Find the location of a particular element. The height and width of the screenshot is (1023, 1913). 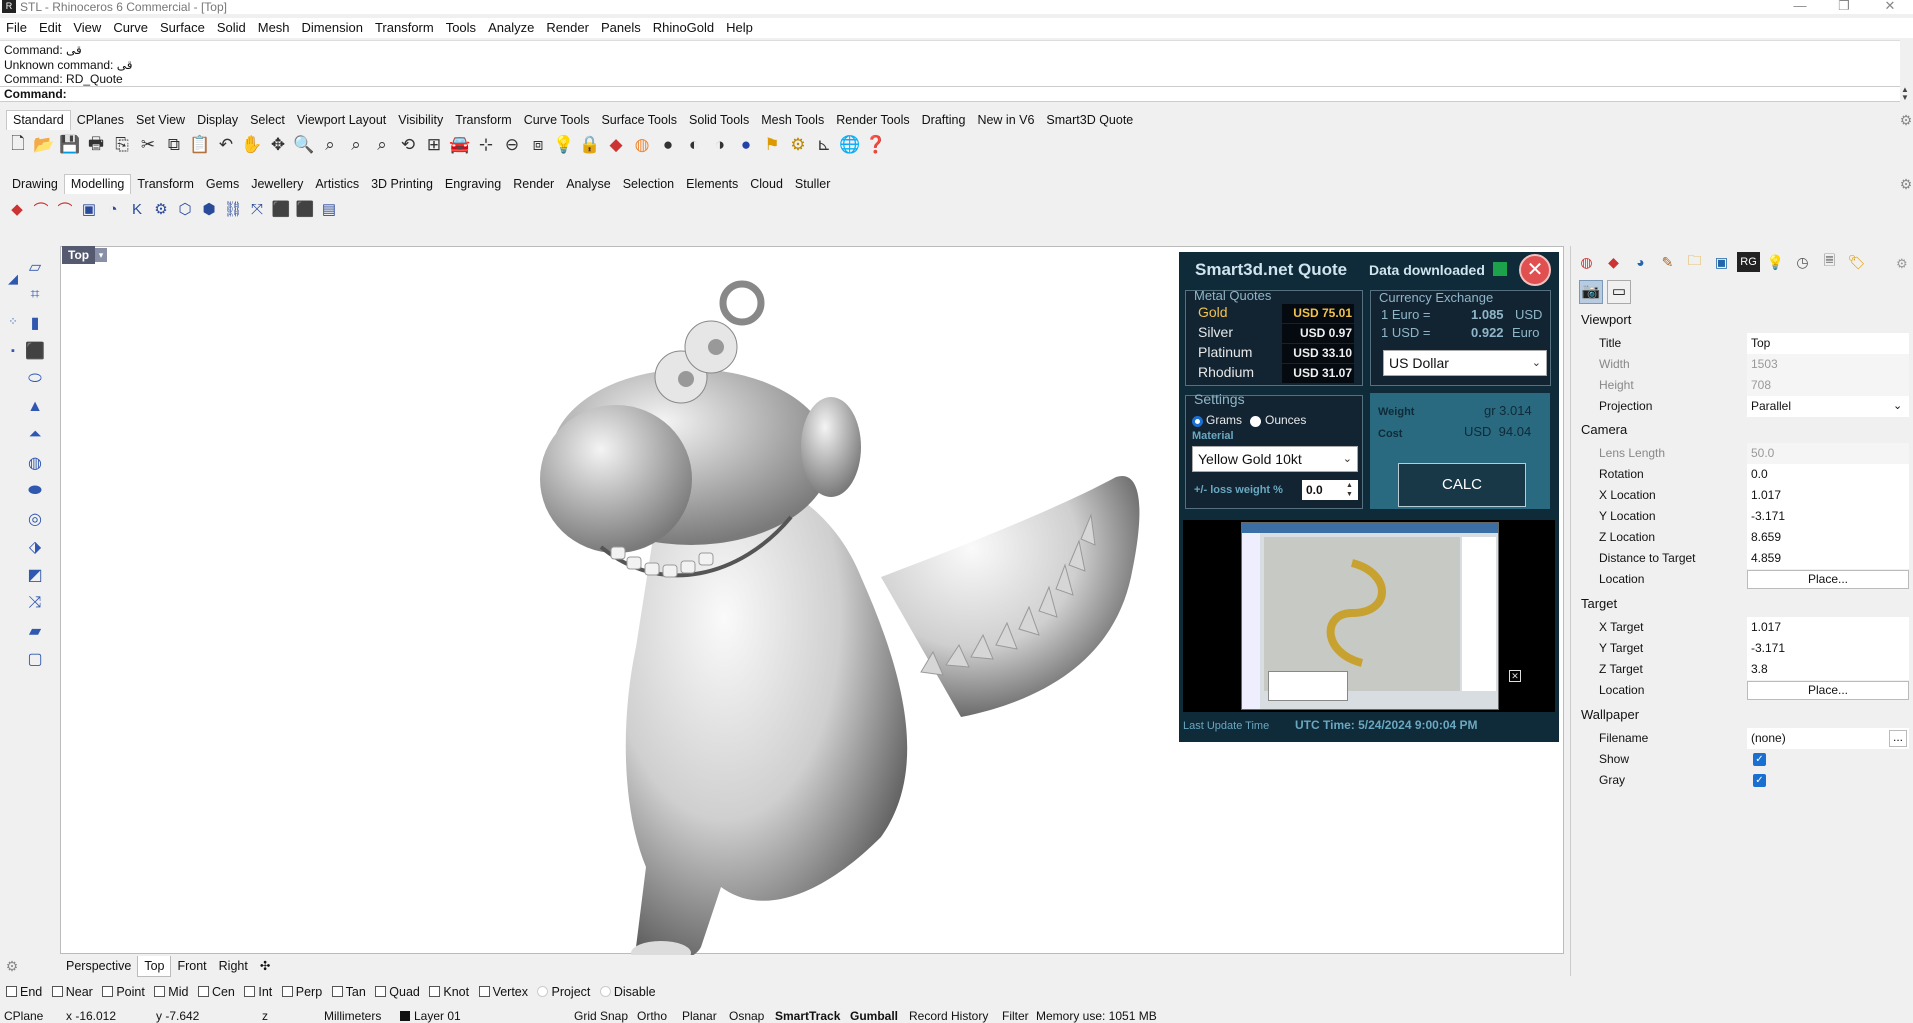

truncated-cone-icon: ⏶ is located at coordinates (35, 435).